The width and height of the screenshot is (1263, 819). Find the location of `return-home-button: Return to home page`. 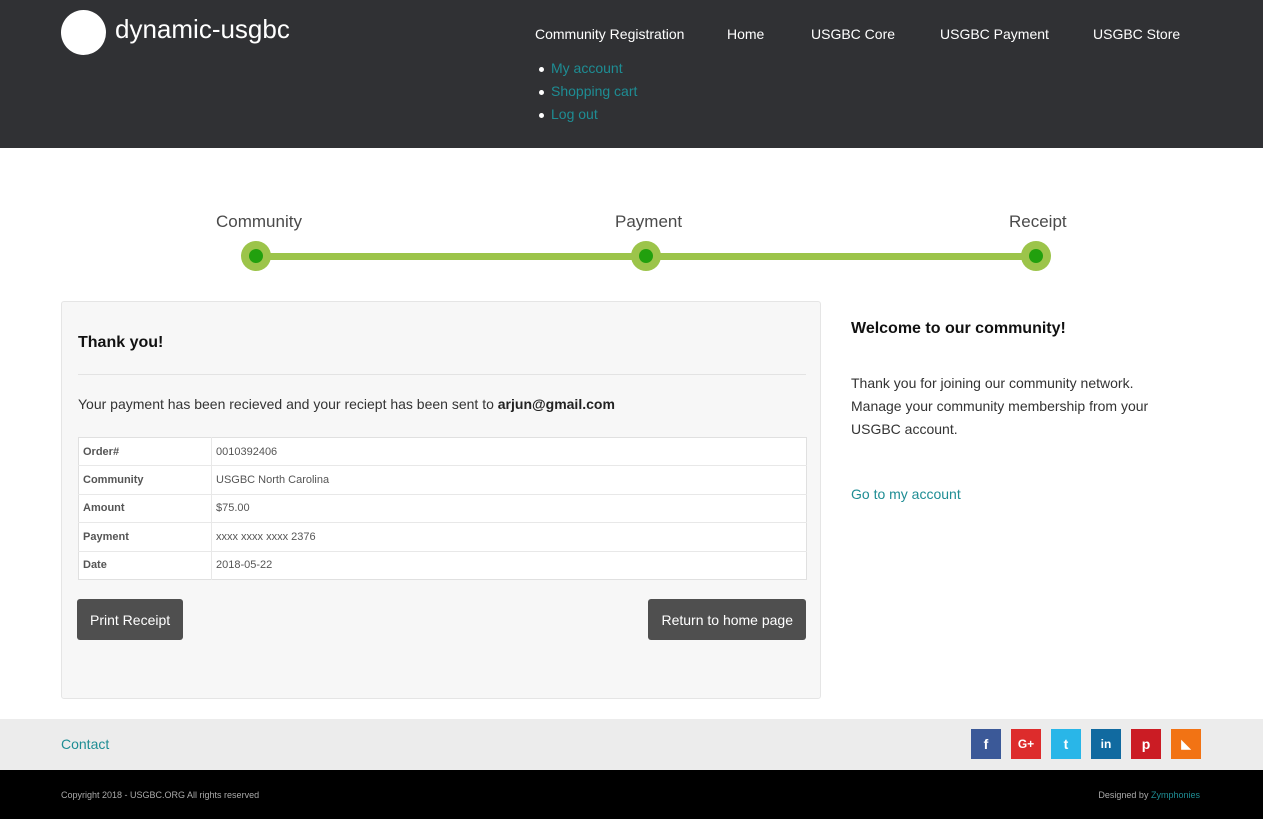

return-home-button: Return to home page is located at coordinates (727, 619).